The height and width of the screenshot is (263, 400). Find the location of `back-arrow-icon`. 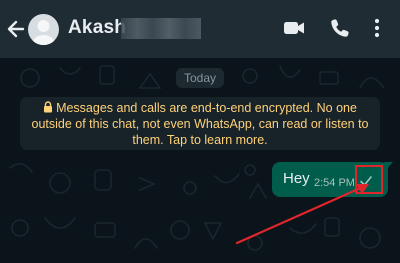

back-arrow-icon is located at coordinates (16, 29).